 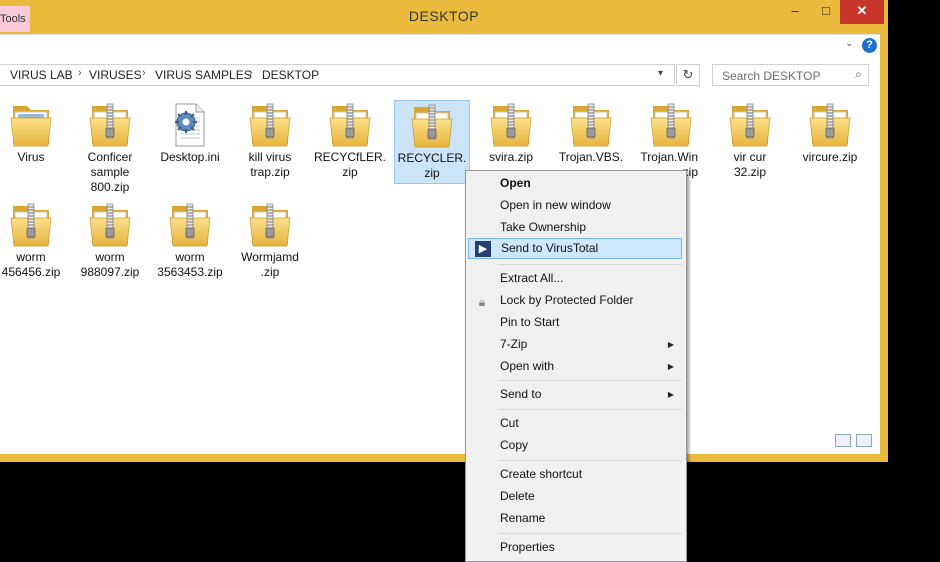 I want to click on file-item: kill virus trap.zip, so click(x=270, y=137).